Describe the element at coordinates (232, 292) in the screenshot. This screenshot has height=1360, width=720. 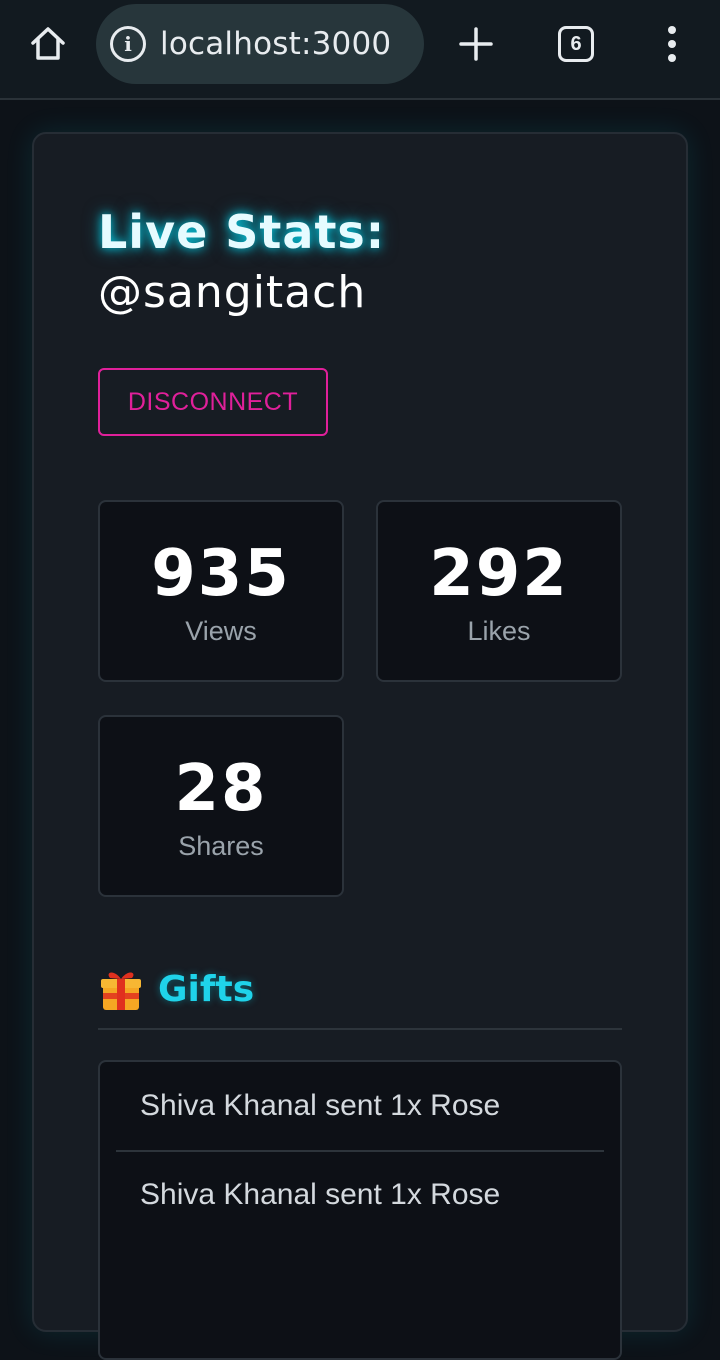
I see `username-handle: @sangitach` at that location.